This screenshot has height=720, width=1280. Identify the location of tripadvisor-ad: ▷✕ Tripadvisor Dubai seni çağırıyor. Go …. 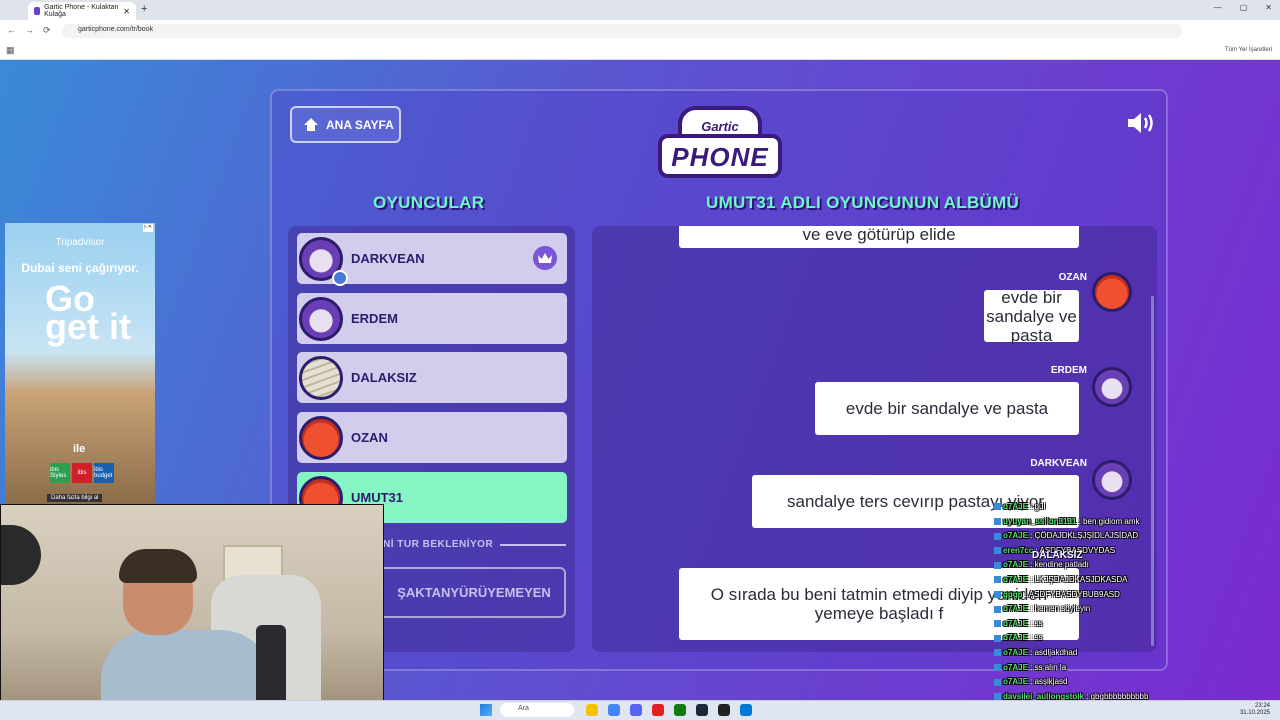
(80, 365).